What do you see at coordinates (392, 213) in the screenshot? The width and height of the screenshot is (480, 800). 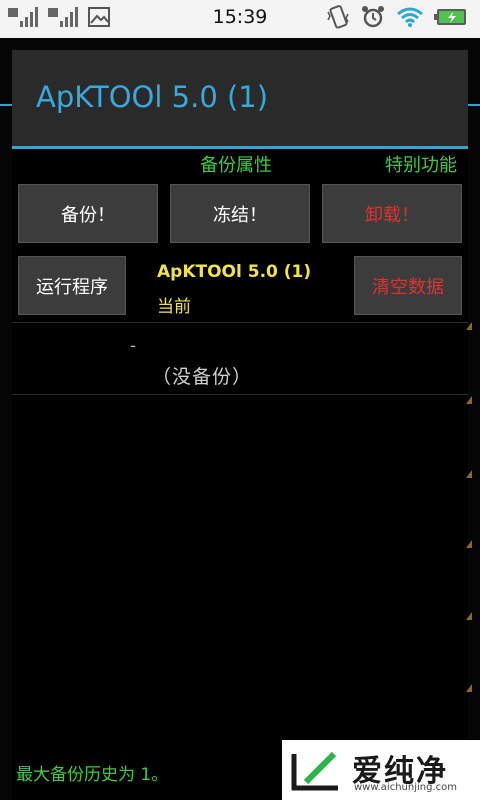 I see `uninstall-button: 卸载！` at bounding box center [392, 213].